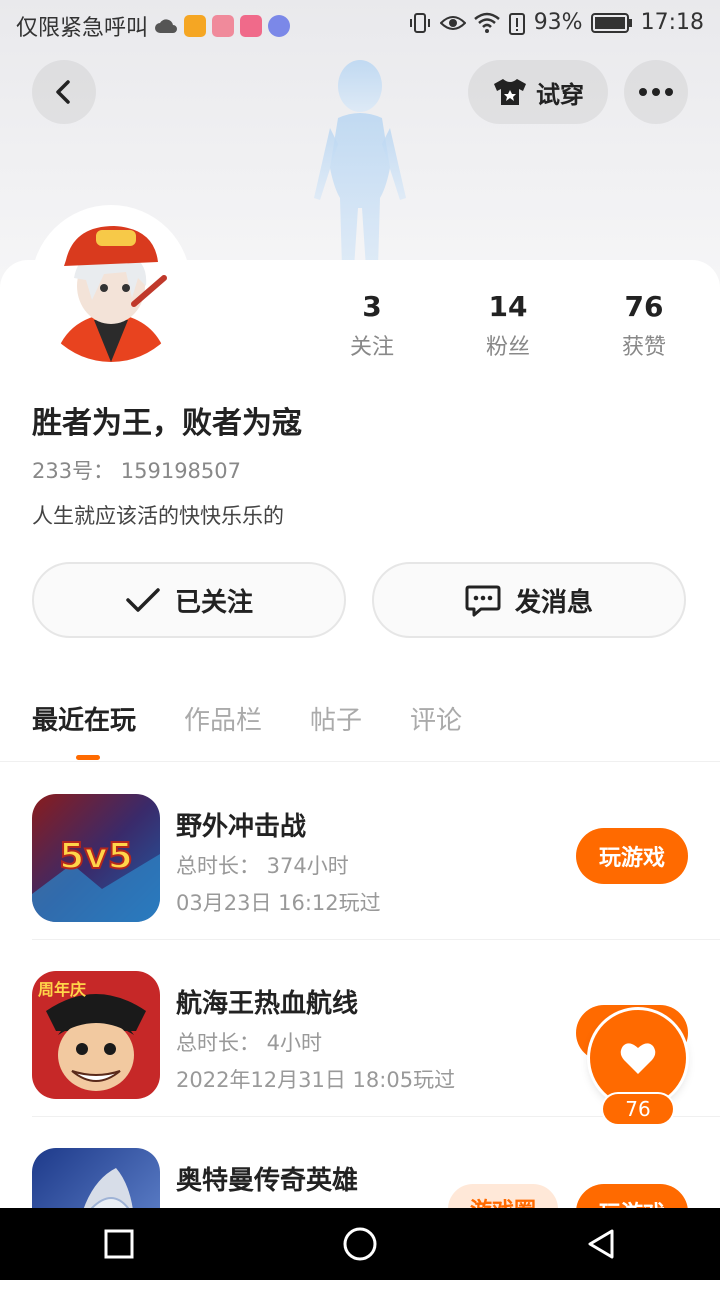 Image resolution: width=720 pixels, height=1294 pixels. I want to click on following-button-label: 已关注, so click(213, 602).